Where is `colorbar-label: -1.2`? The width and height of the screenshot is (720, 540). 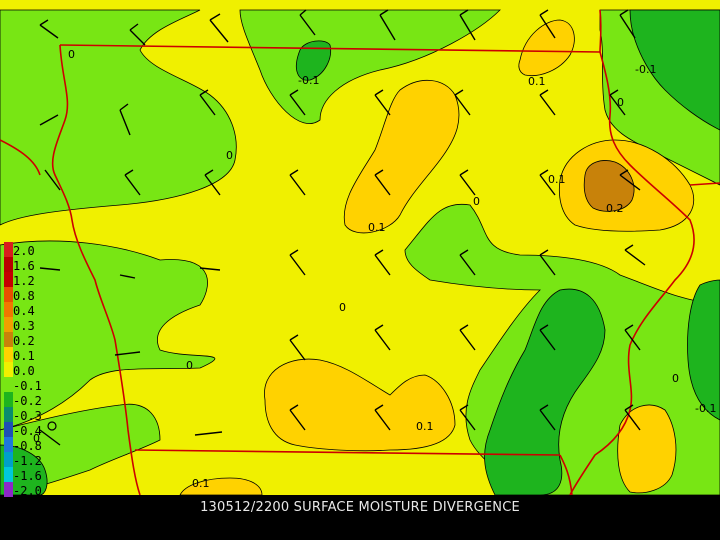 colorbar-label: -1.2 is located at coordinates (27, 461).